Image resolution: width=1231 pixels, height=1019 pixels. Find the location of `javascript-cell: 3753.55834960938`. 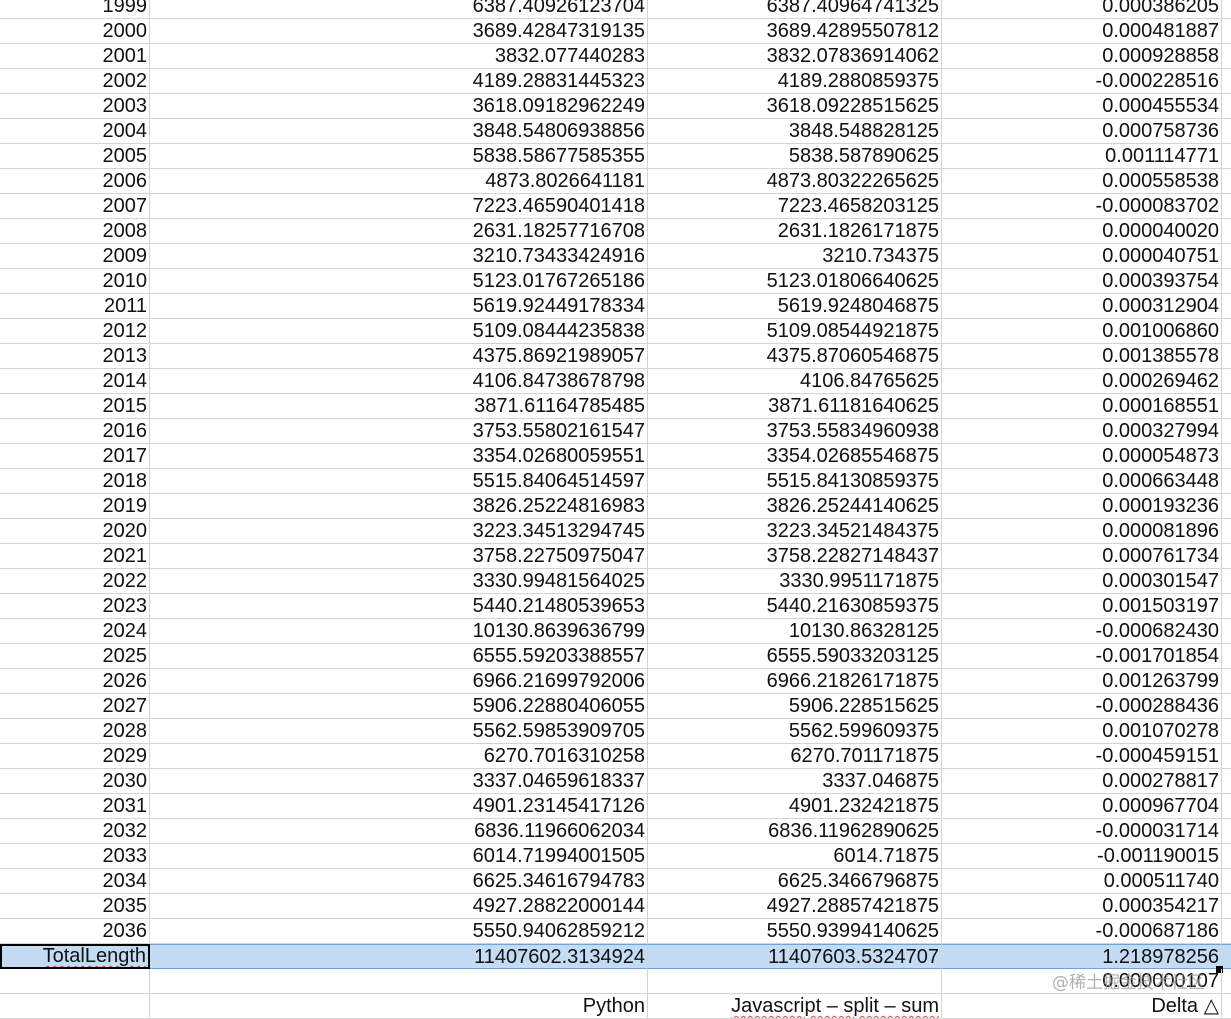

javascript-cell: 3753.55834960938 is located at coordinates (795, 431).